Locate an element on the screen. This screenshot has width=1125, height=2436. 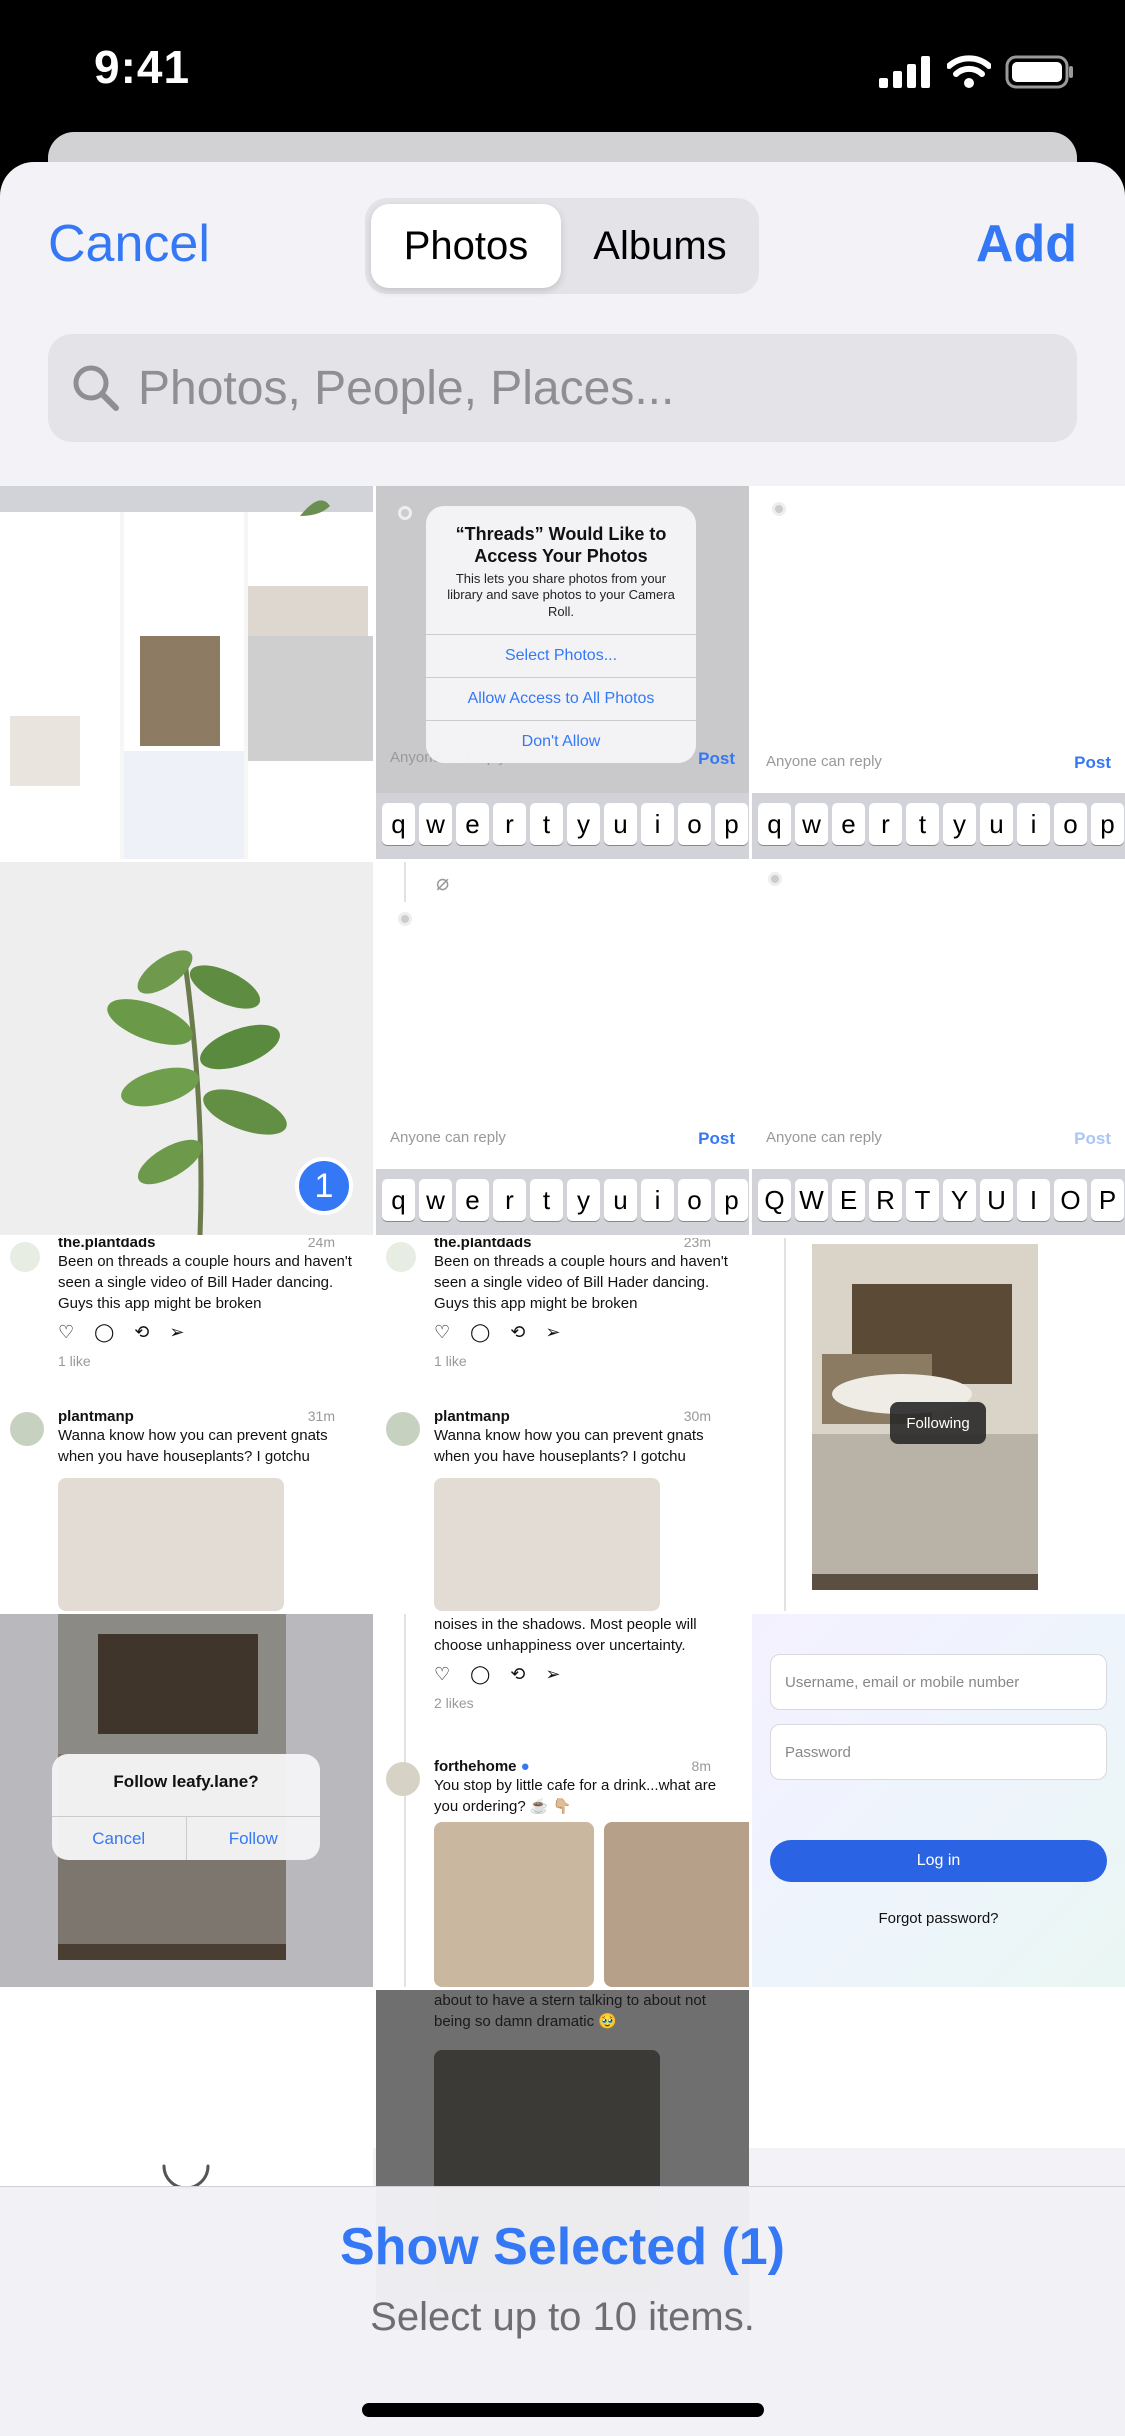
tab-photos: Photos is located at coordinates (466, 246).